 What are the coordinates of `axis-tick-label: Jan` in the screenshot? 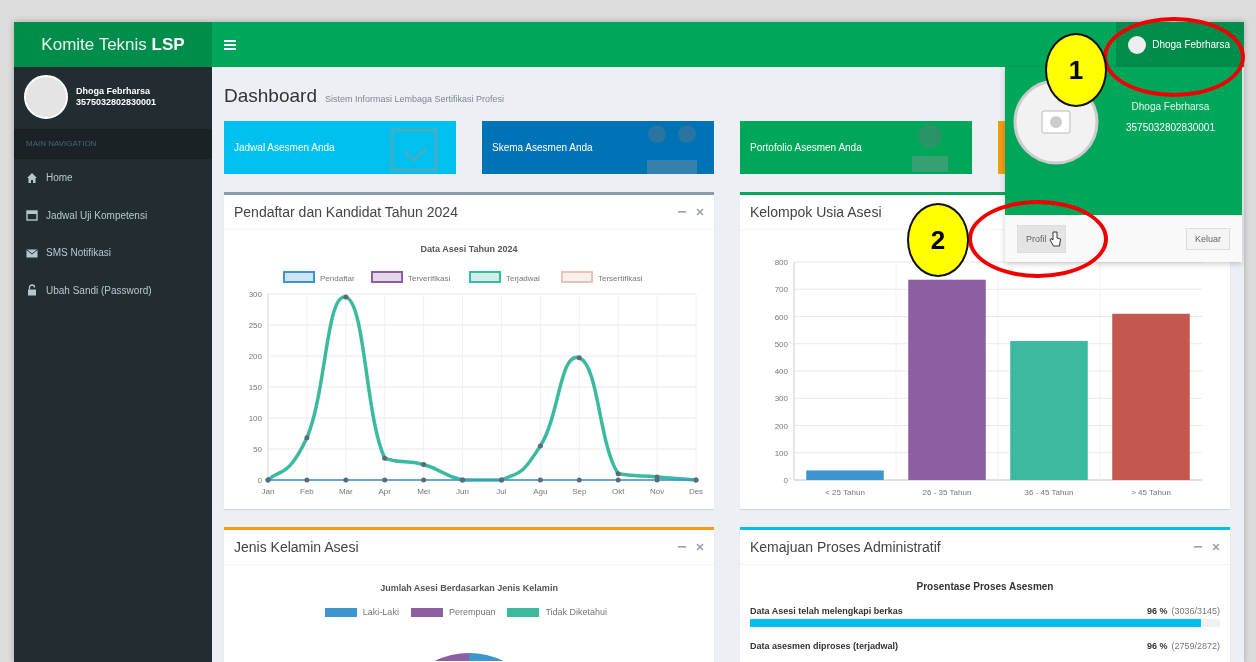 It's located at (268, 491).